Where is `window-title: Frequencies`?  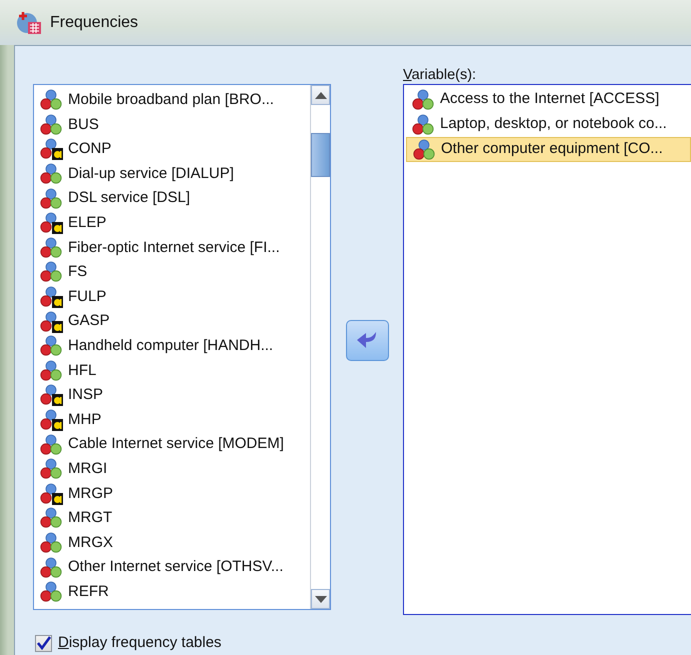
window-title: Frequencies is located at coordinates (94, 22).